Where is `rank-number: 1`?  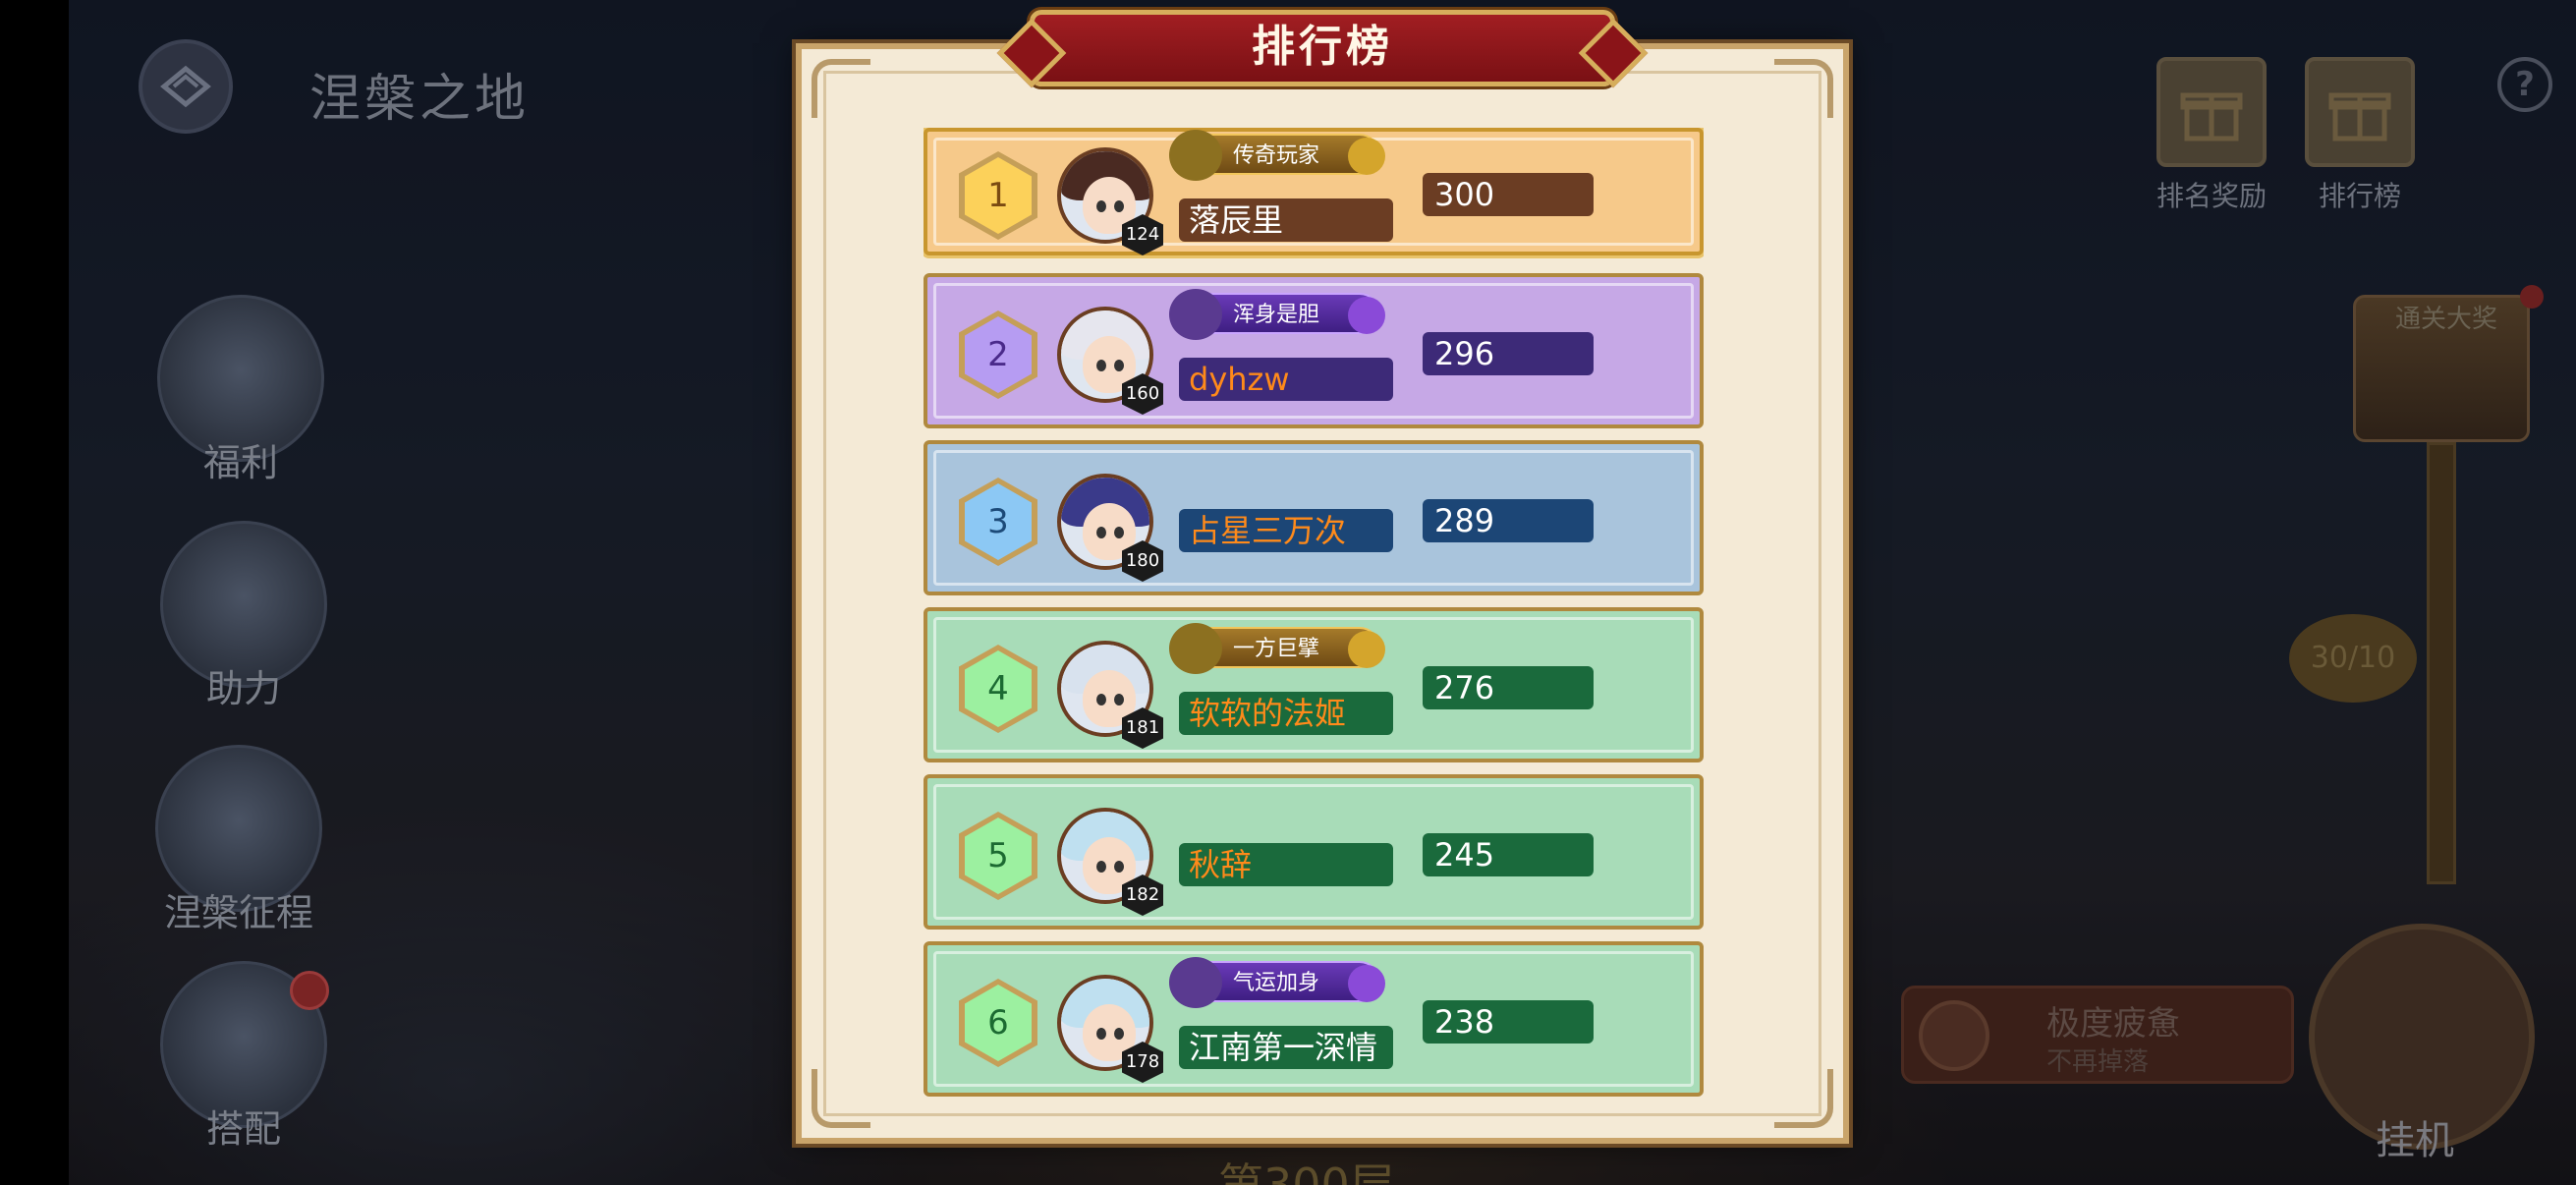
rank-number: 1 is located at coordinates (998, 196).